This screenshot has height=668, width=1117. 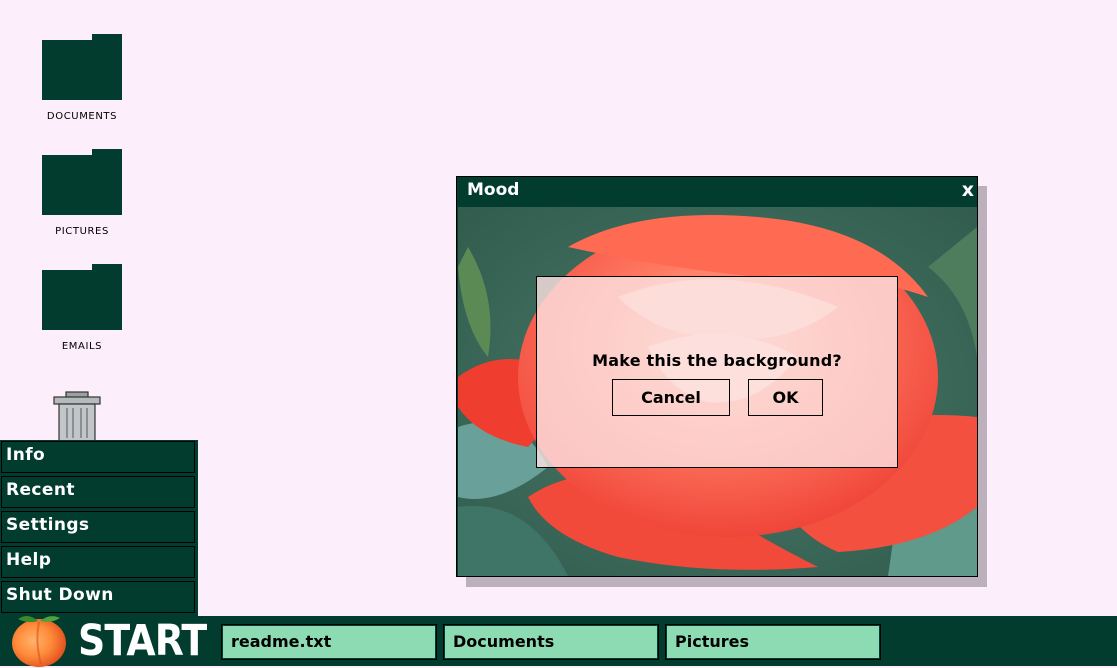 I want to click on close-button: x, so click(x=968, y=190).